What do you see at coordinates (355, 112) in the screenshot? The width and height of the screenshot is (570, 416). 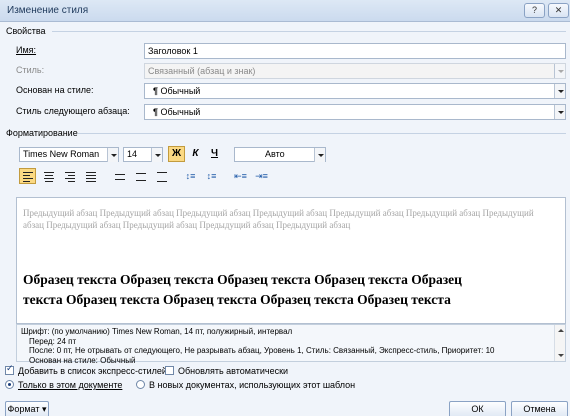 I see `next-style-select: ¶ Обычный` at bounding box center [355, 112].